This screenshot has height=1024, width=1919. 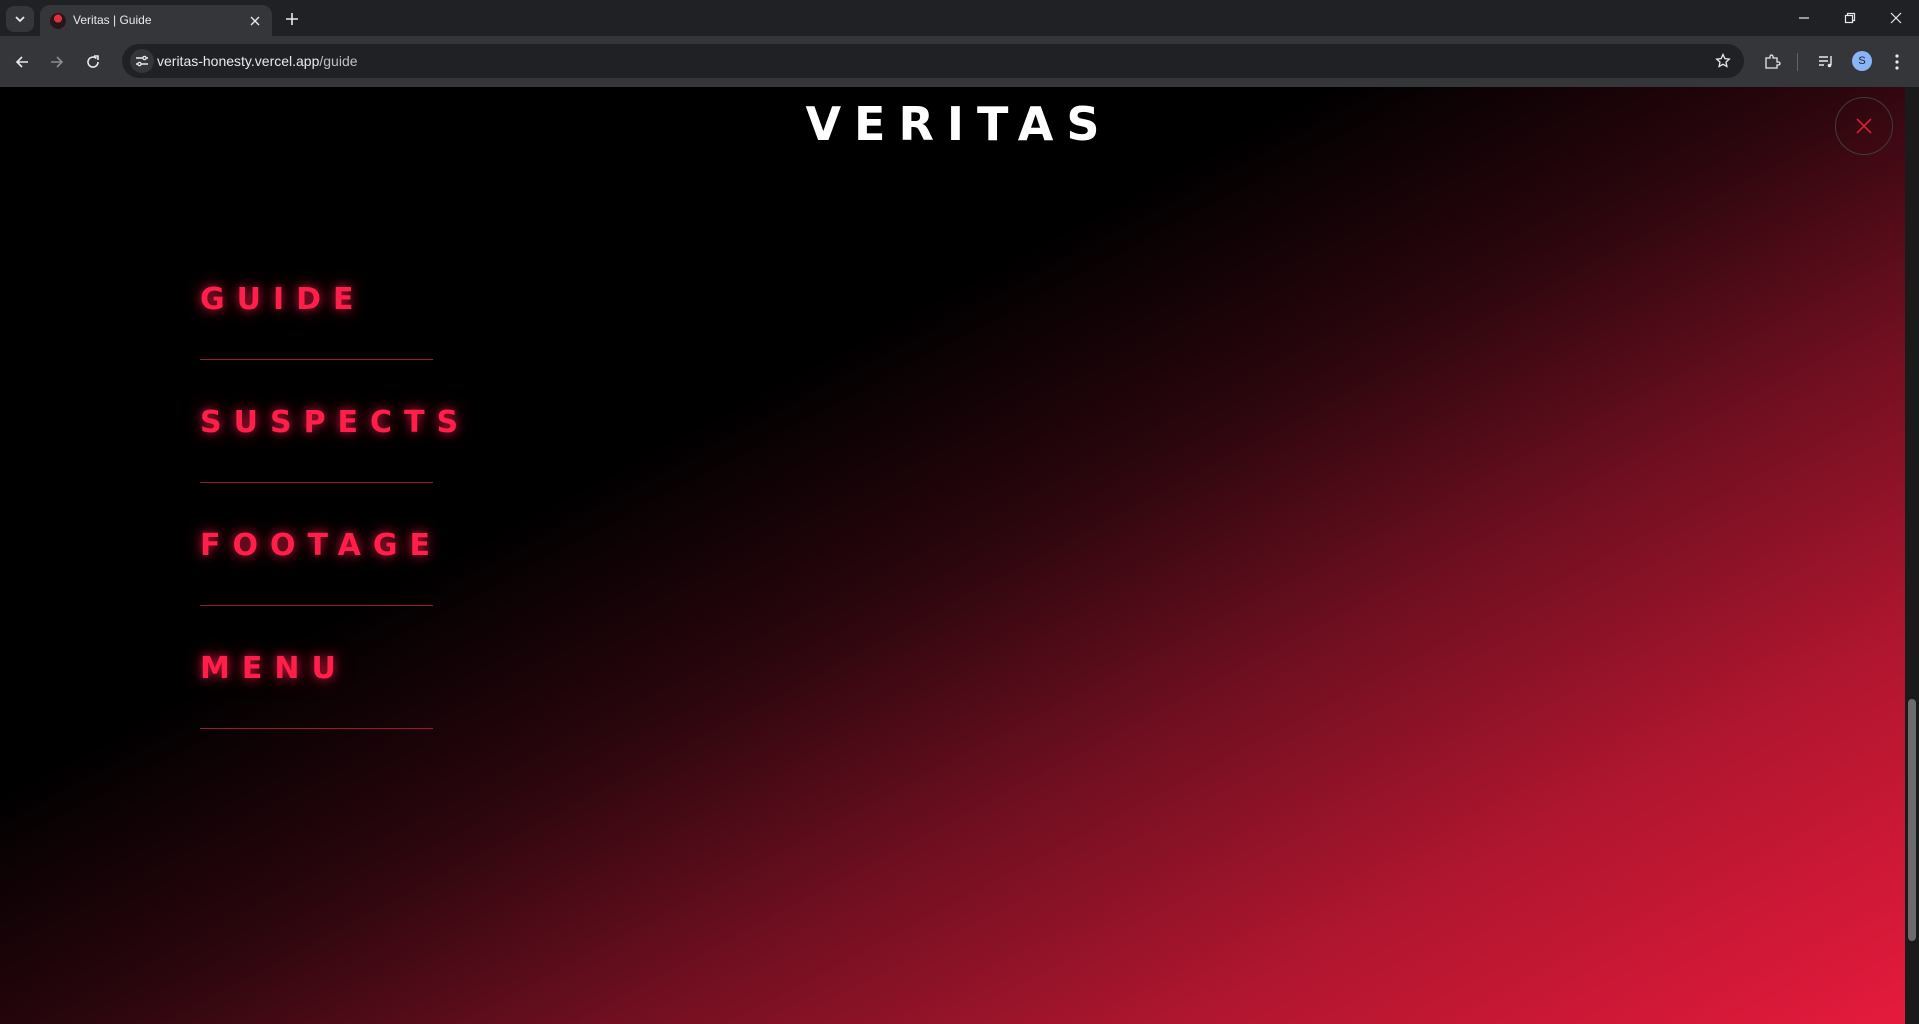 I want to click on address-bar: veritas-honesty.vercel.app/guide, so click(x=933, y=61).